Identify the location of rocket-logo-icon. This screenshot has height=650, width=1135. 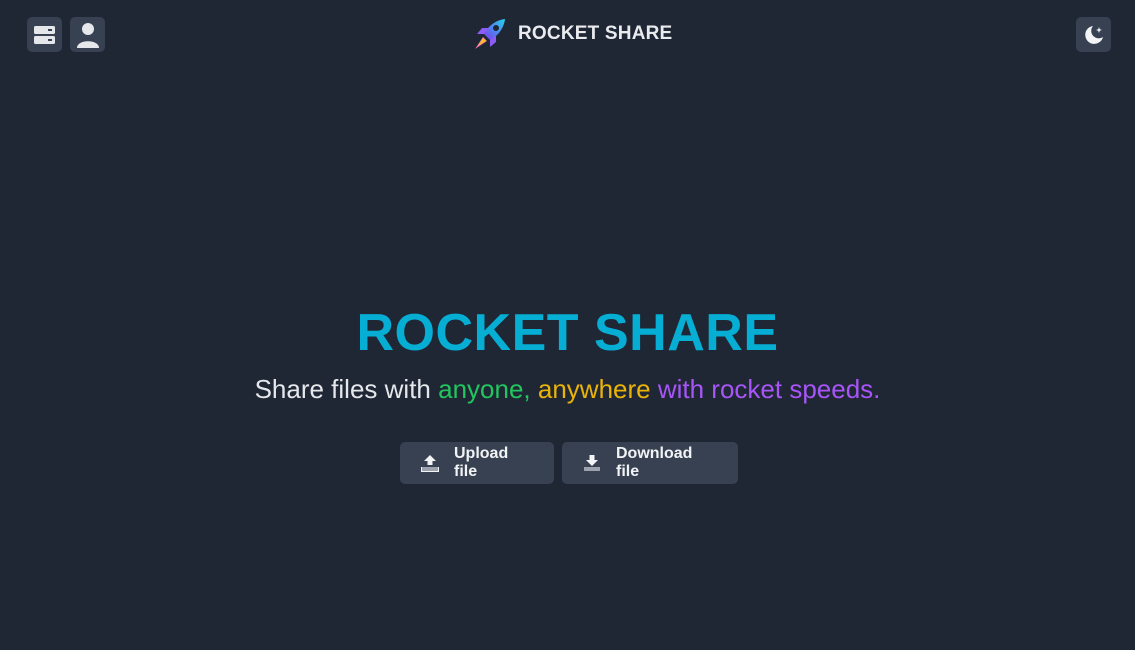
(490, 34).